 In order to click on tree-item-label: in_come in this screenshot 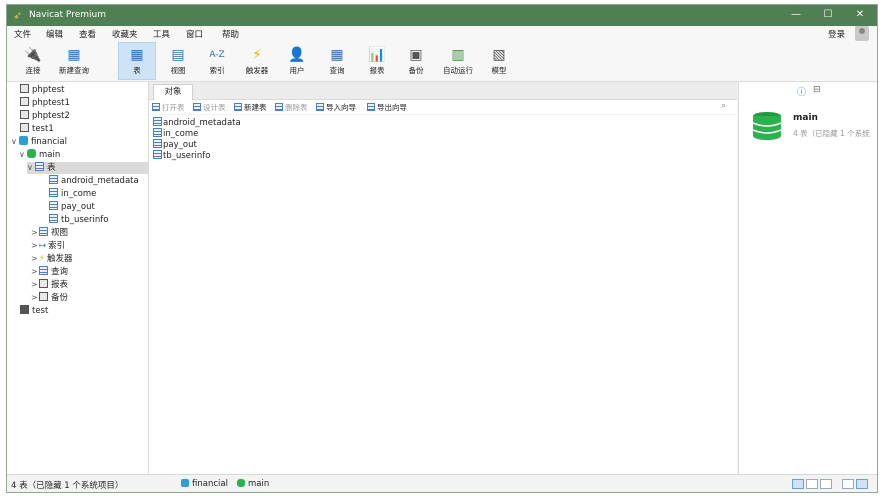, I will do `click(79, 194)`.